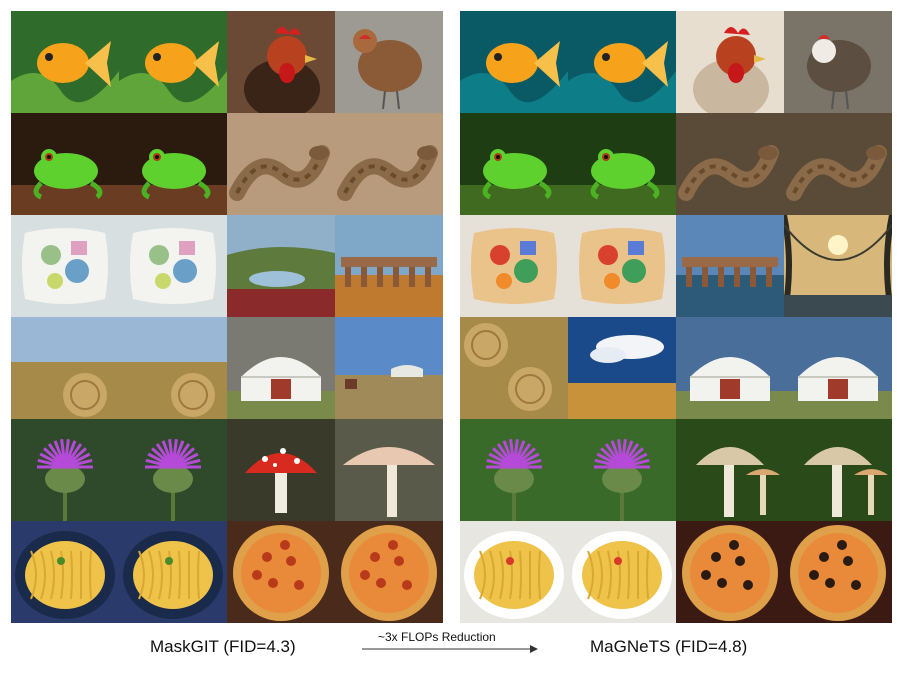  Describe the element at coordinates (223, 646) in the screenshot. I see `maskgit-caption: MaskGIT (FID=4.3)` at that location.